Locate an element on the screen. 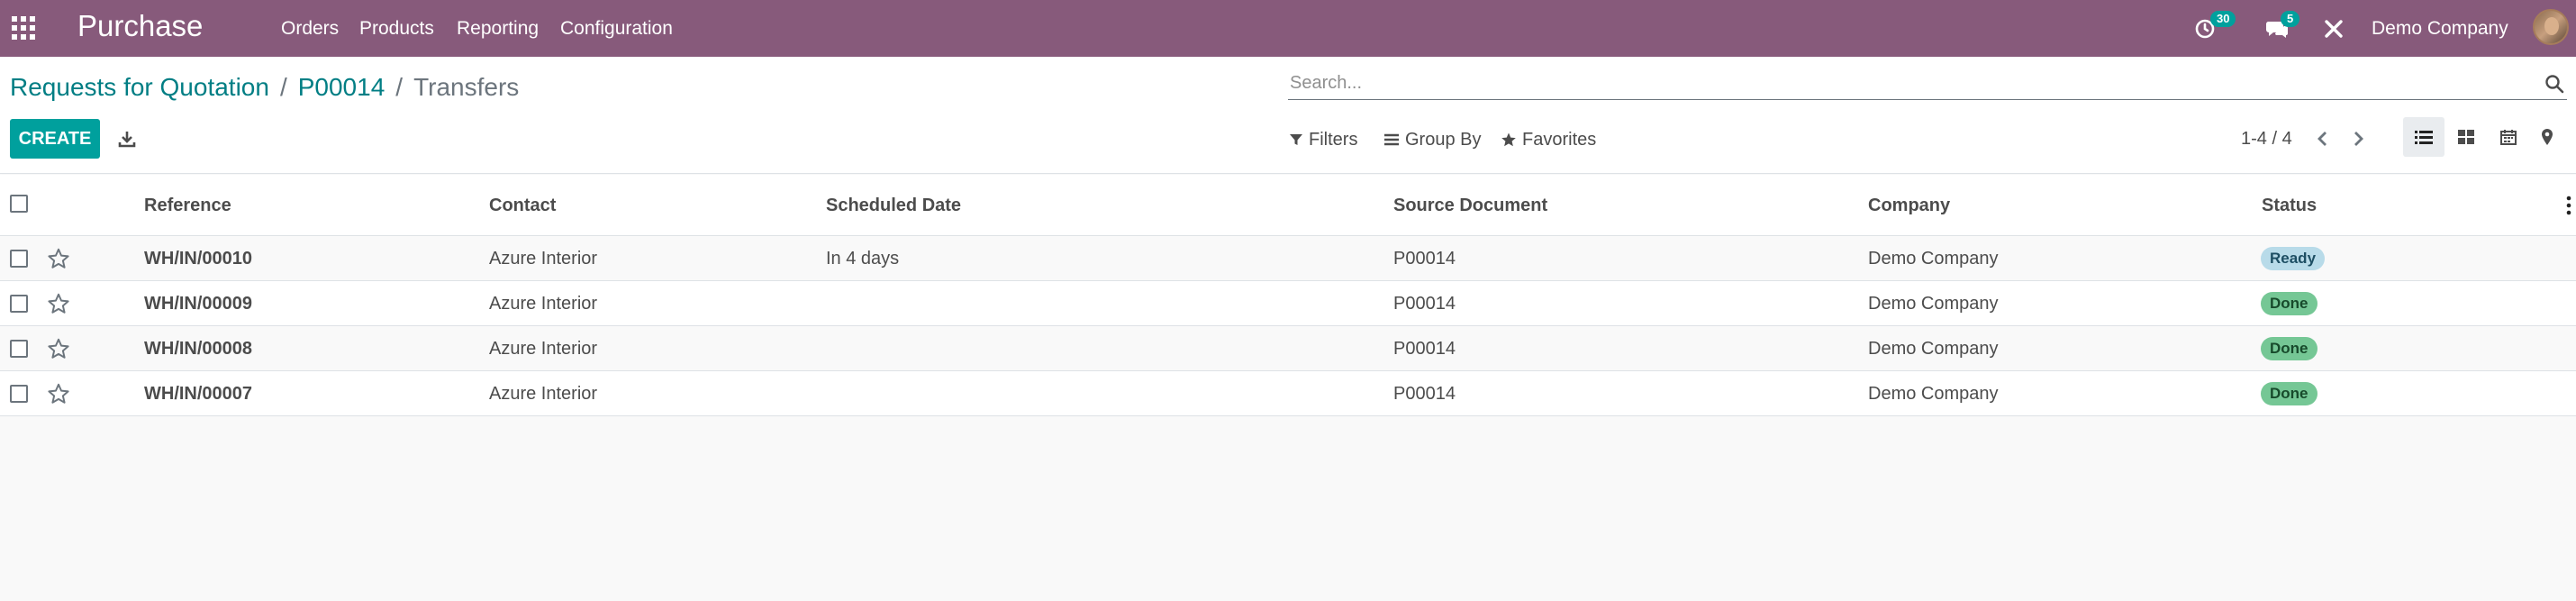  cell-scheduled-date: In 4 days is located at coordinates (863, 259).